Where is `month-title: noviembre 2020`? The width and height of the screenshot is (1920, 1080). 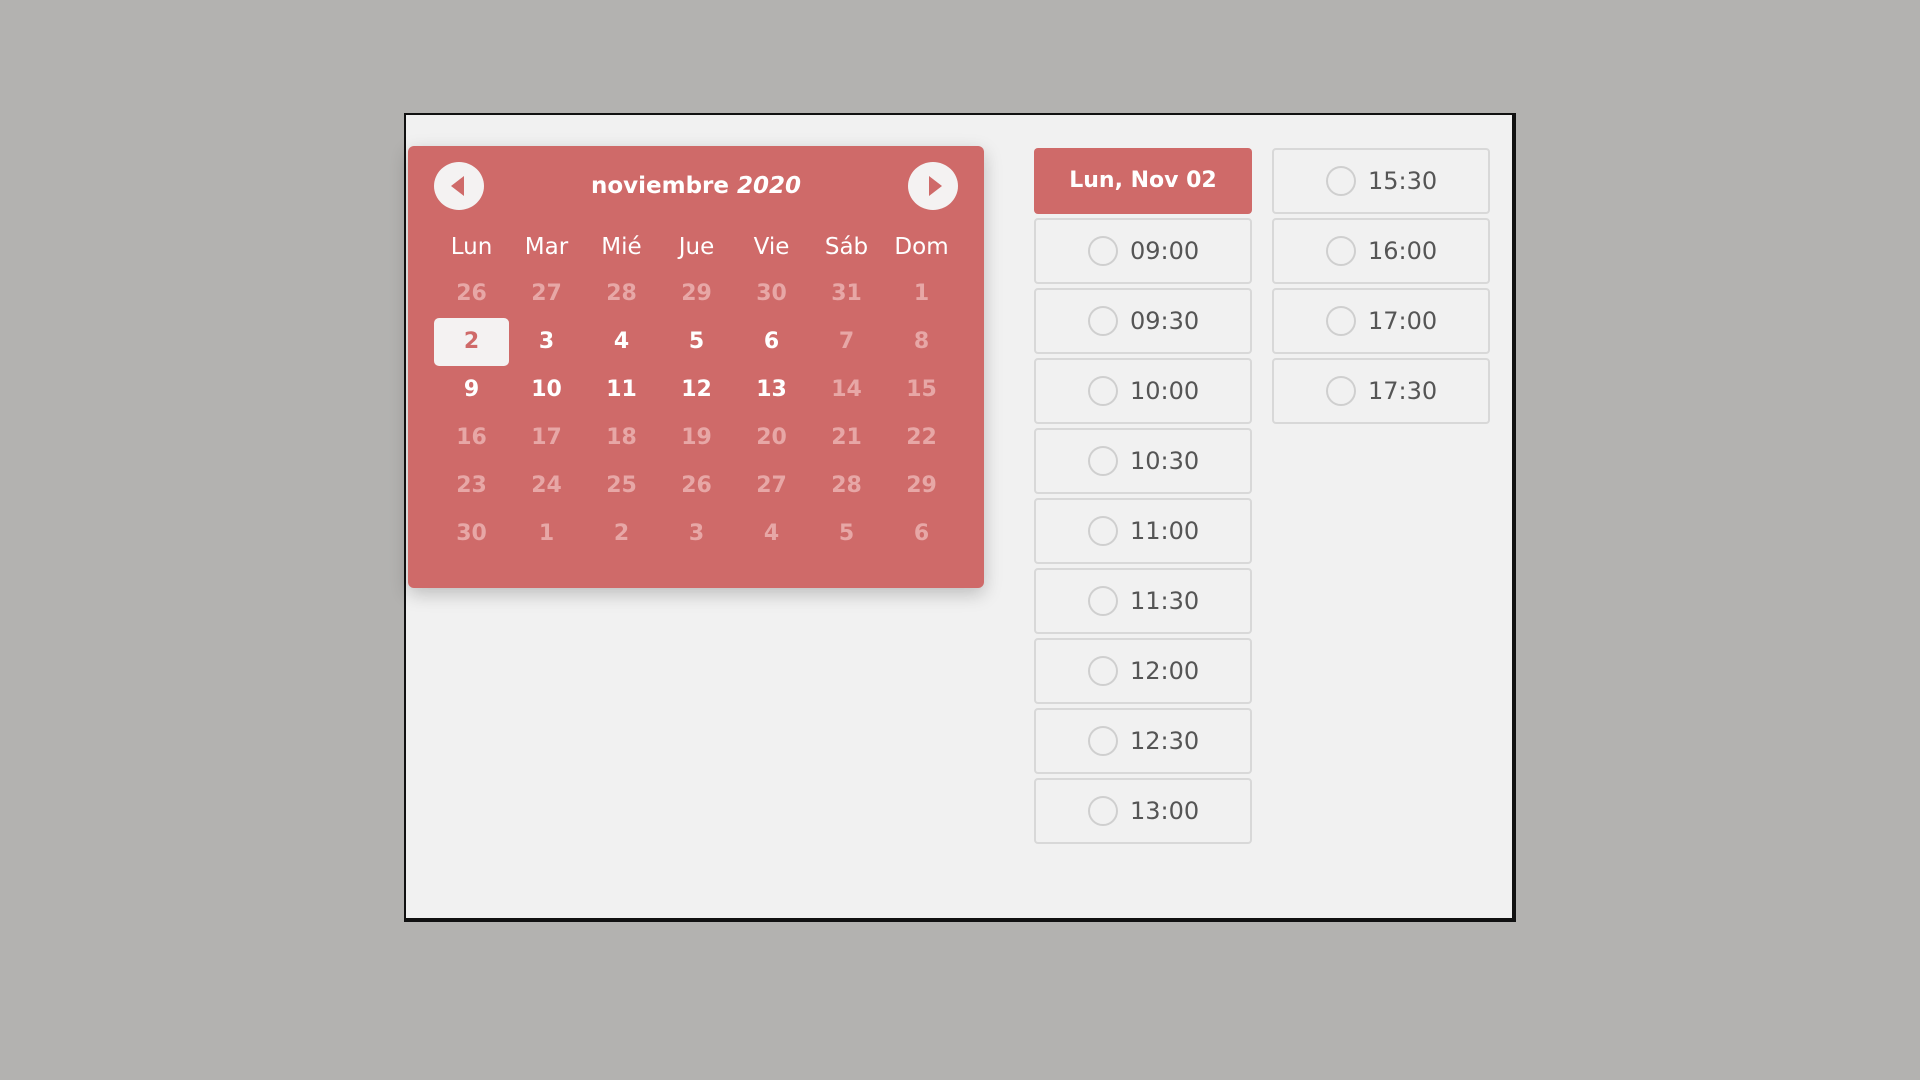
month-title: noviembre 2020 is located at coordinates (696, 186).